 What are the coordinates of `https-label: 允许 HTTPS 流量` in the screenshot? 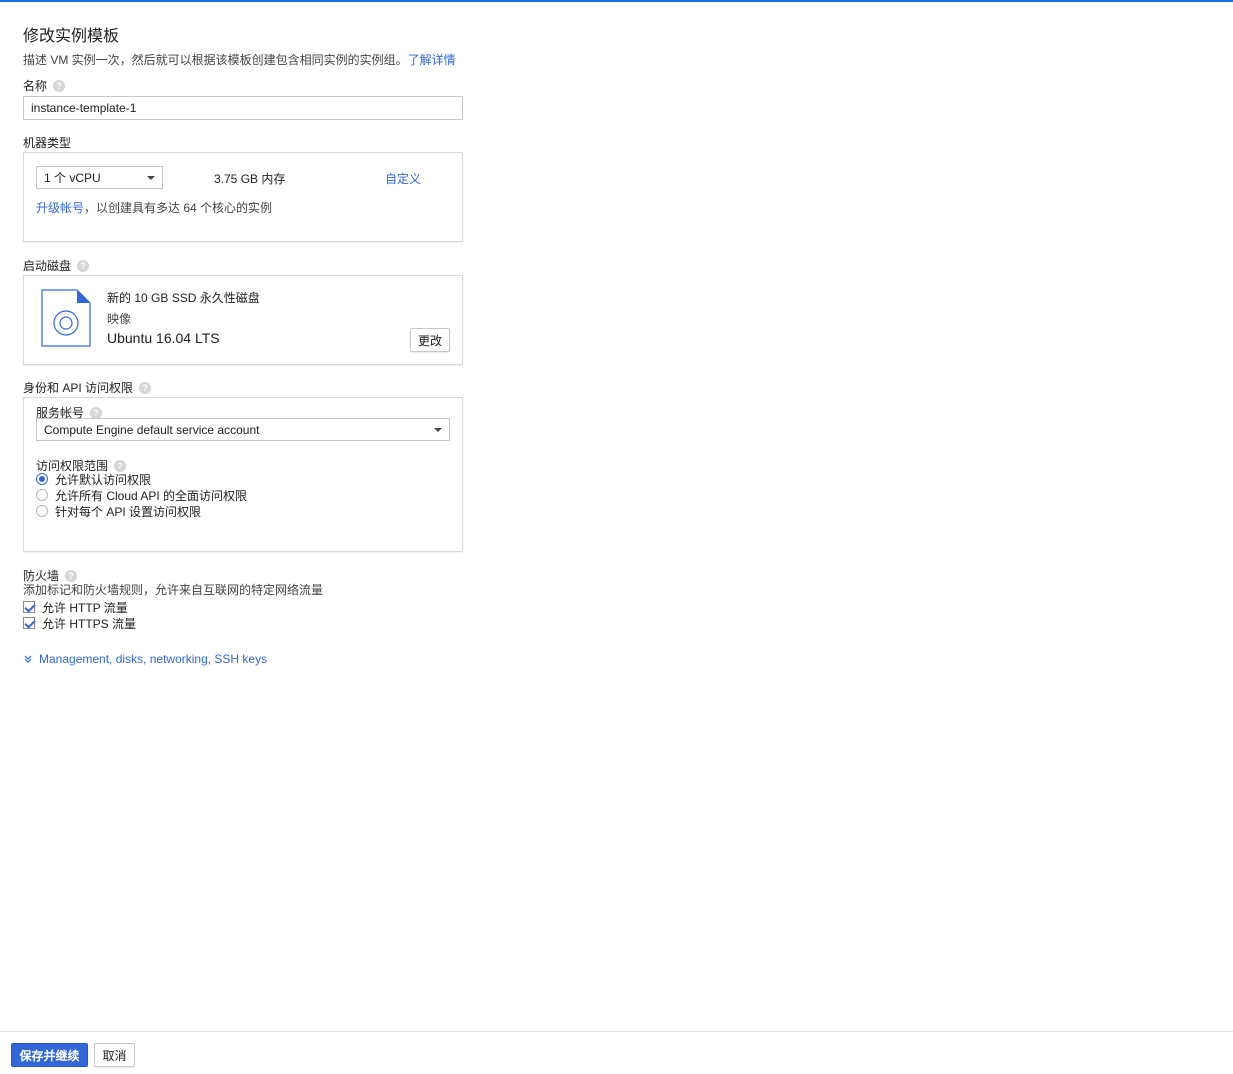 It's located at (89, 623).